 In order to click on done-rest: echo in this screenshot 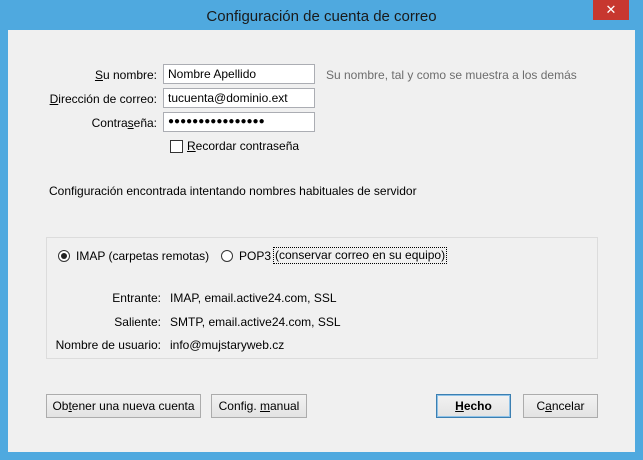, I will do `click(477, 406)`.